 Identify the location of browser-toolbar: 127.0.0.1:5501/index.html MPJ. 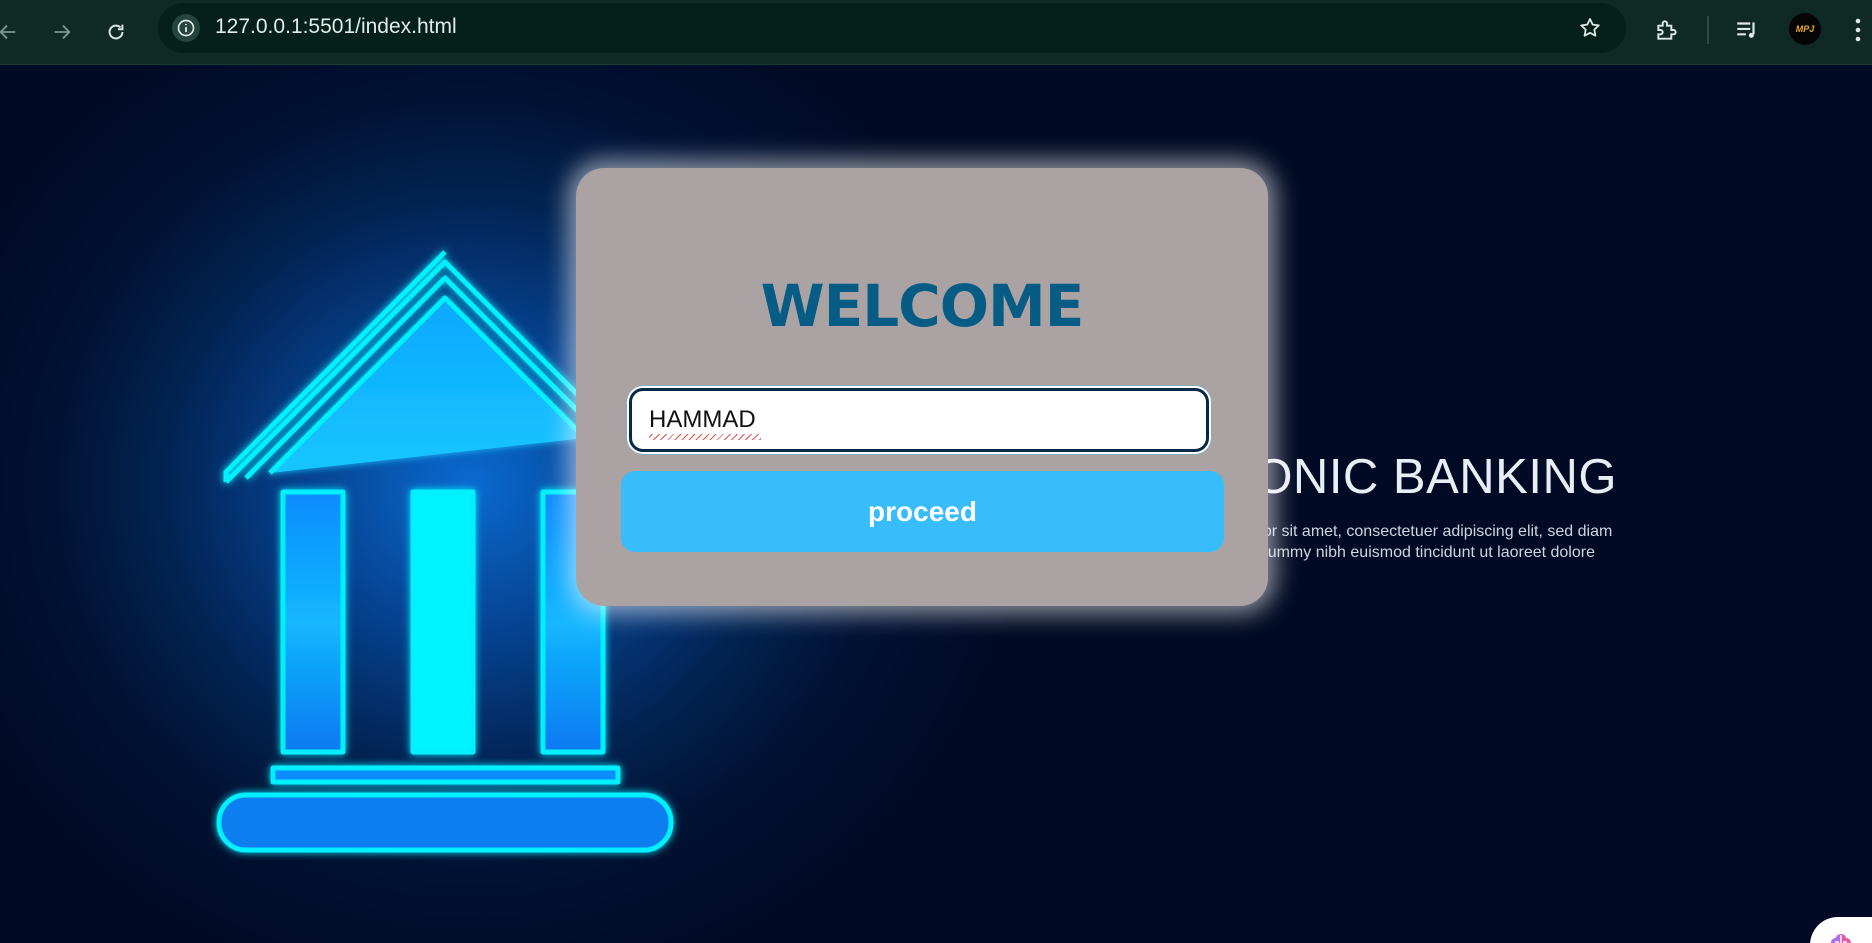
(936, 32).